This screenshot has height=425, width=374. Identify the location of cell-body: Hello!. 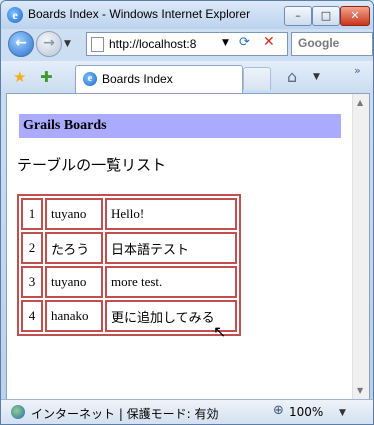
(171, 214).